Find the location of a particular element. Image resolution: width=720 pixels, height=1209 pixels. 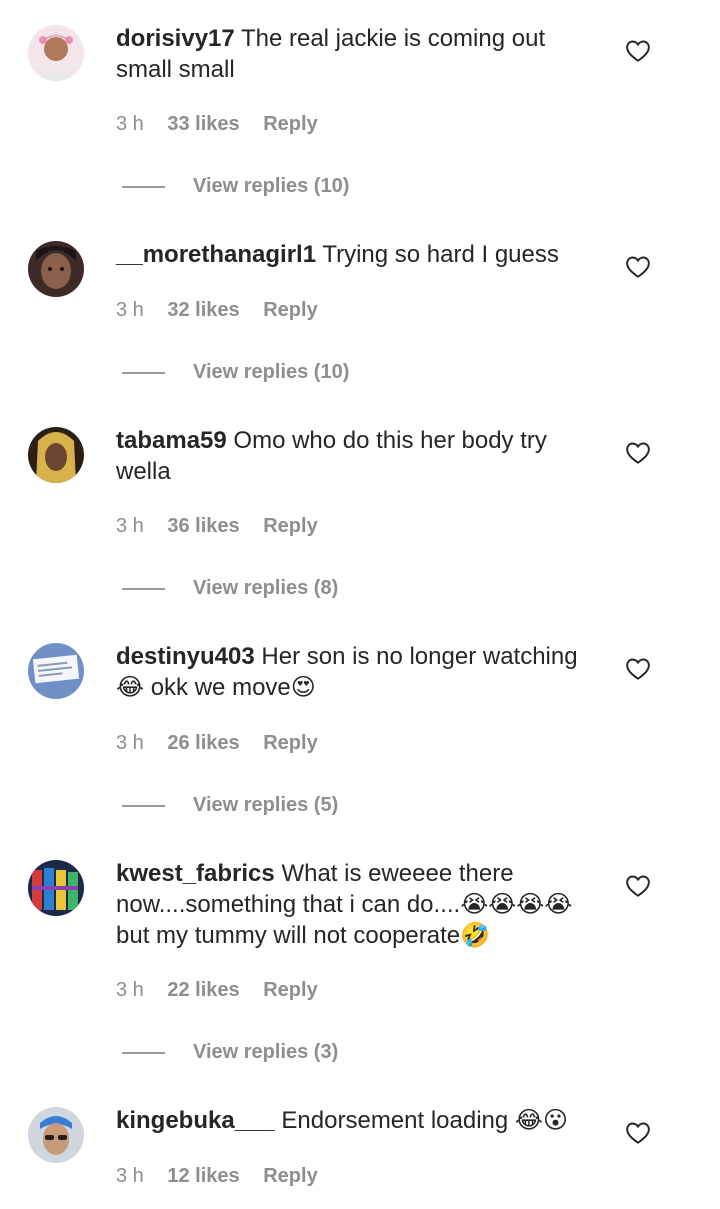

comment-meta: 3 h 36 likes Reply is located at coordinates (226, 526).